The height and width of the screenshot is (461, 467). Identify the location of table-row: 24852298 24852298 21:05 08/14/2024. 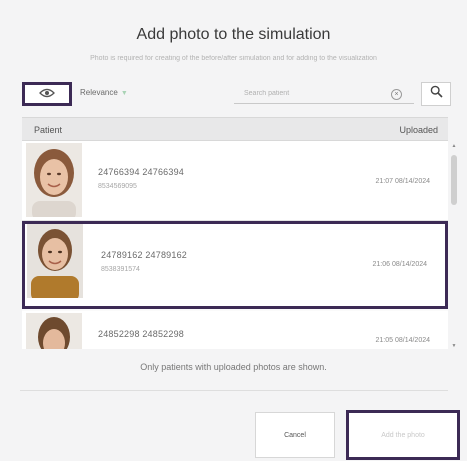
(235, 330).